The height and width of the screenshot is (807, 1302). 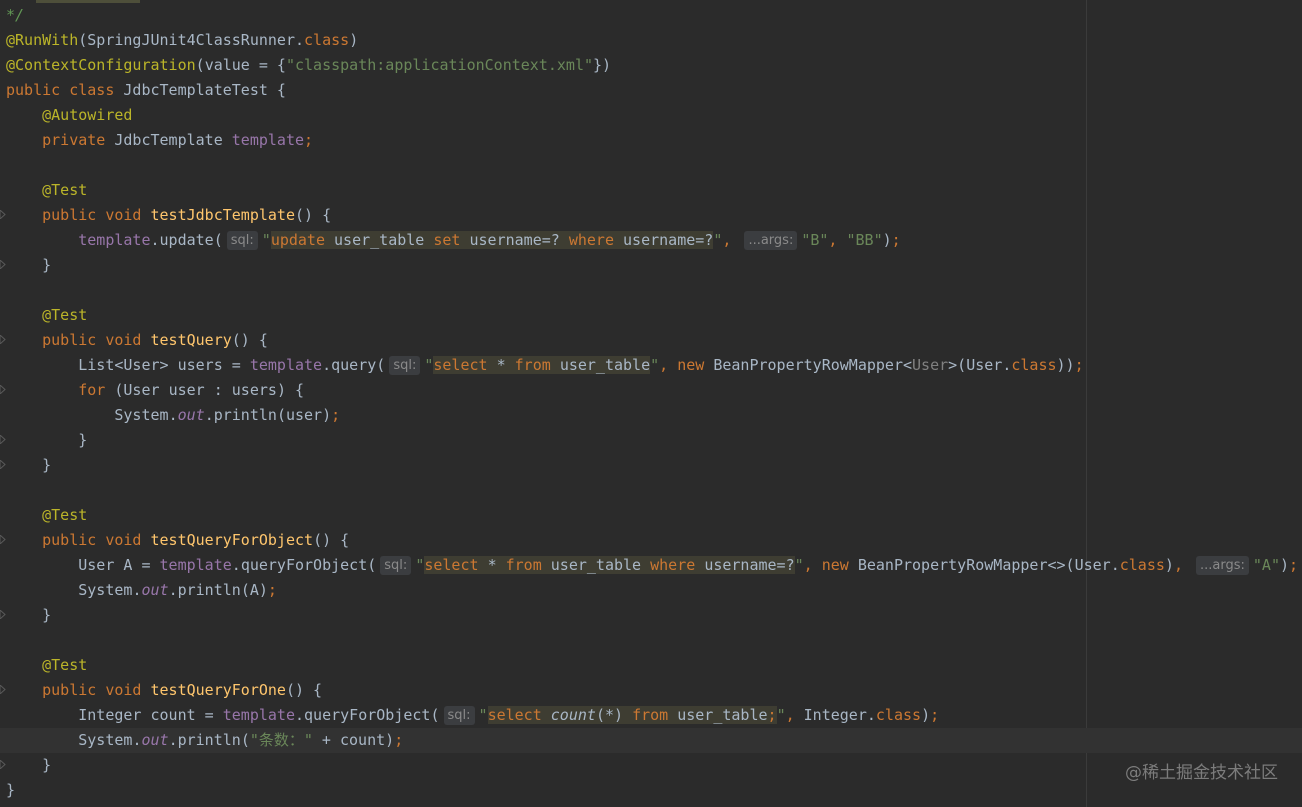 I want to click on type-user: User, so click(x=141, y=365).